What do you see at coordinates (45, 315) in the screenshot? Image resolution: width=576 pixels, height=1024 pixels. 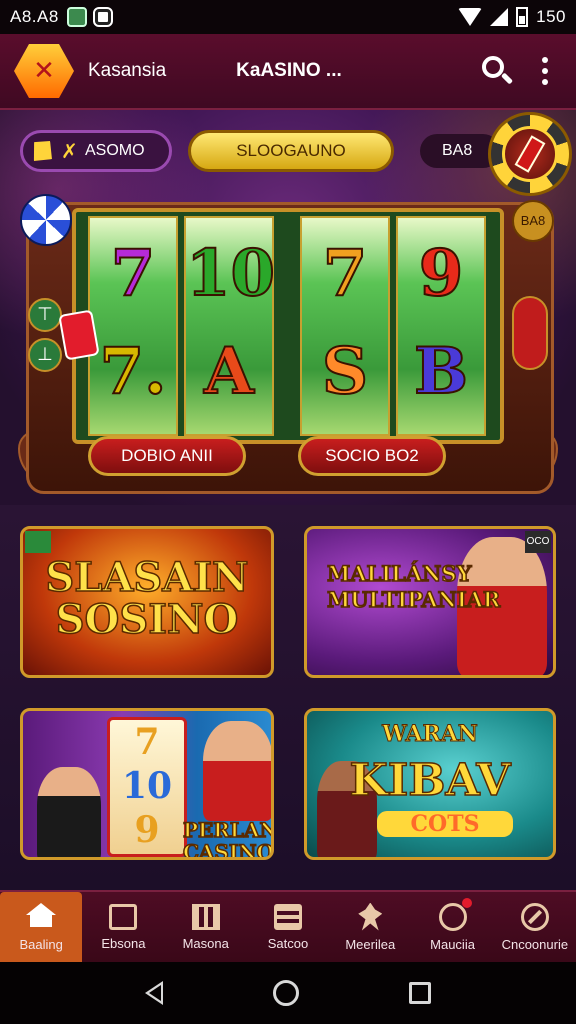 I see `side-control-button: ⊤` at bounding box center [45, 315].